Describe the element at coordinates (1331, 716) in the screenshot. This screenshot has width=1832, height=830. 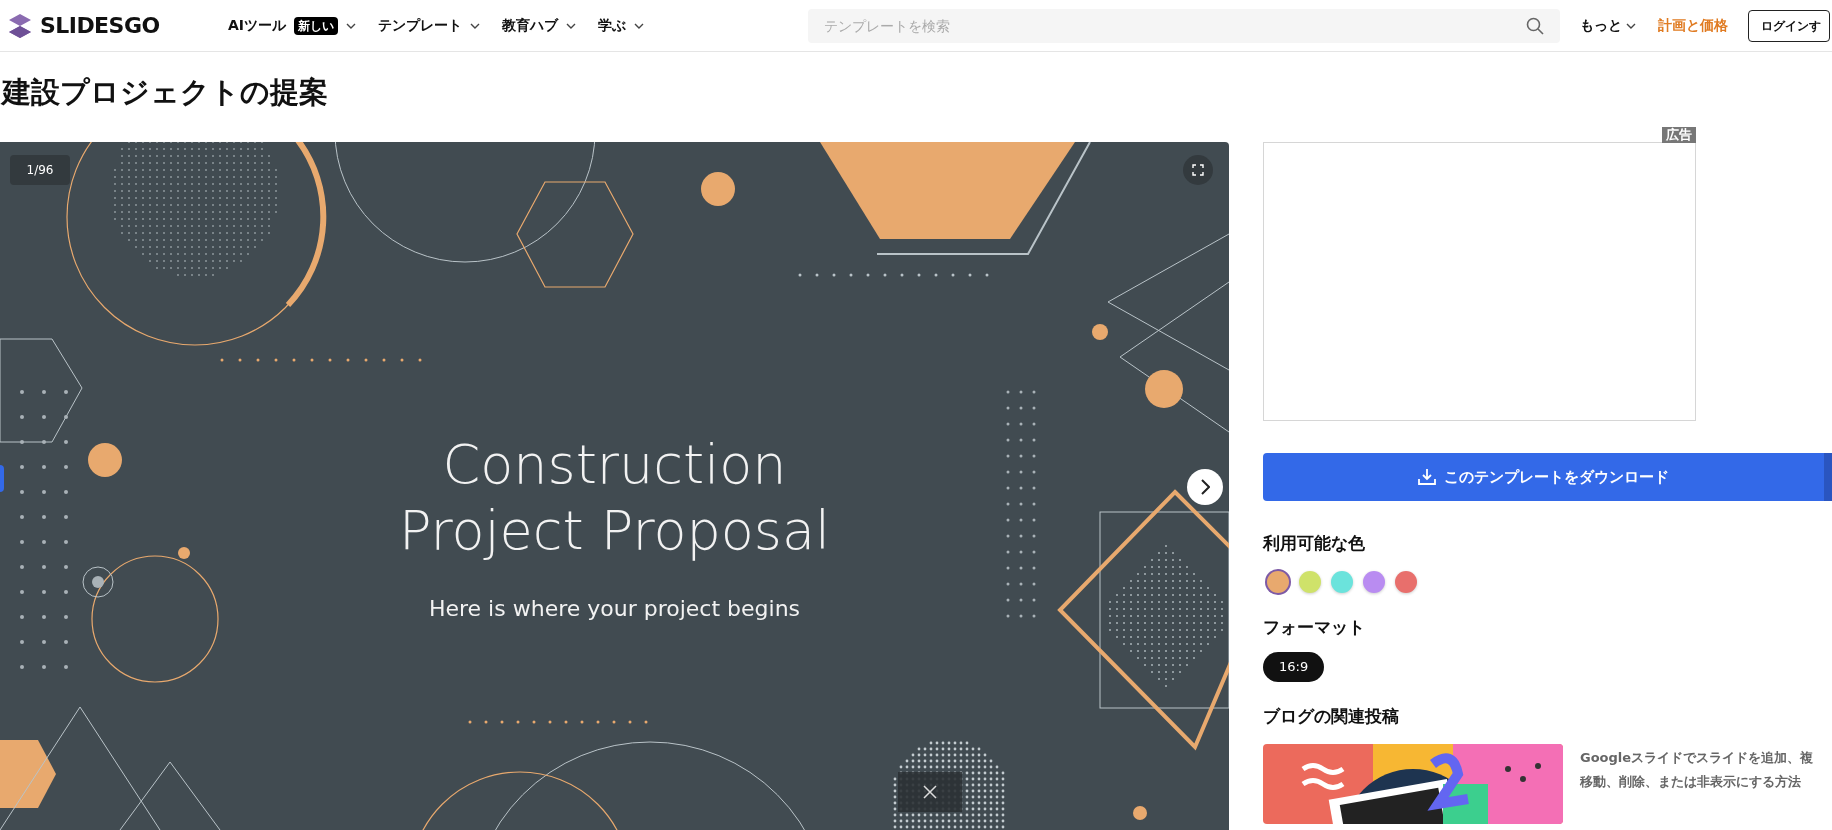
I see `section-heading: ブログの関連投稿` at that location.